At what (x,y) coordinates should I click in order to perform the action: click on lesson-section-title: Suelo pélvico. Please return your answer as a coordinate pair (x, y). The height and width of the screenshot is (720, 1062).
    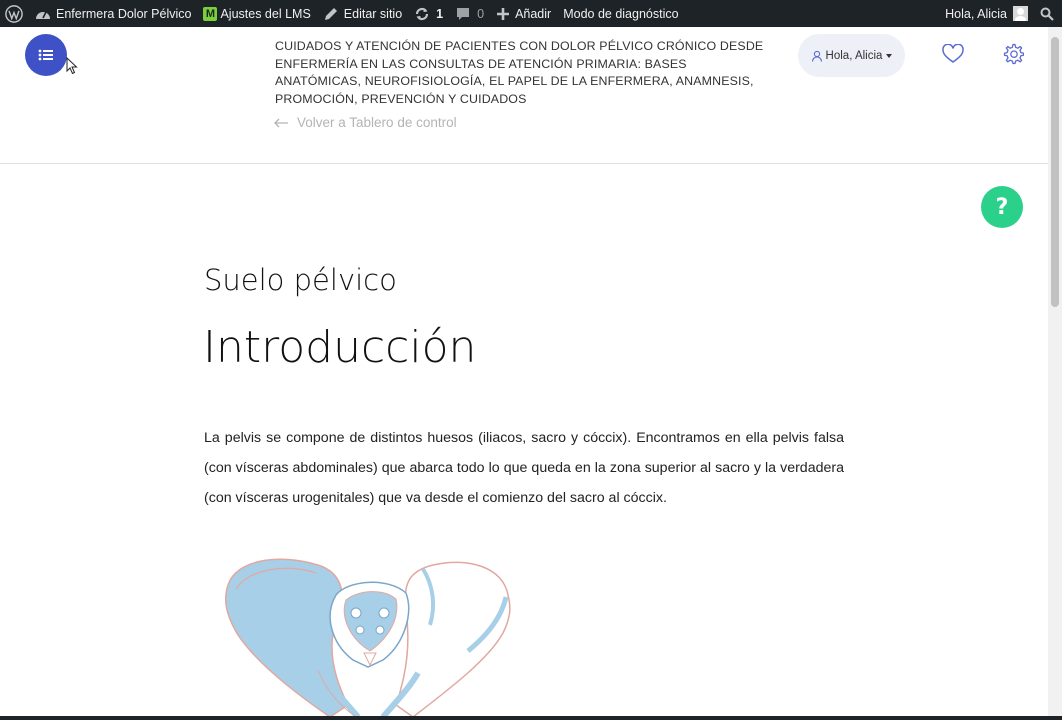
    Looking at the image, I should click on (300, 280).